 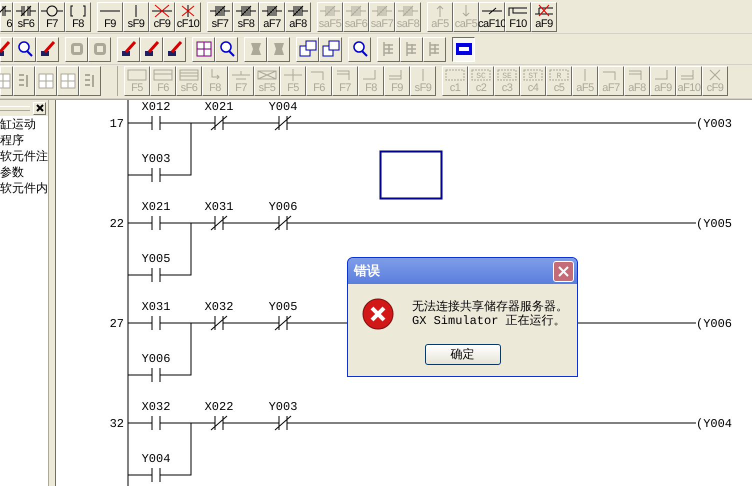 I want to click on dashed-box-icon: R, so click(x=559, y=75).